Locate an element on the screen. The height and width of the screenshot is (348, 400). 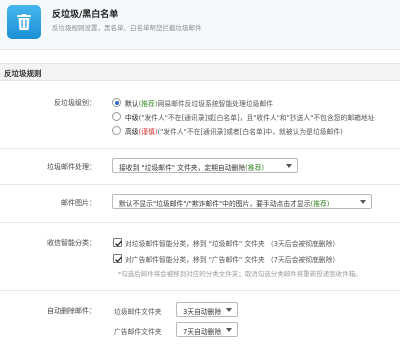
classify-hint: *勾选后邮件将会被移到对应的分类文件夹；取消勾选分类邮件将重新投递到收件箱。 is located at coordinates (240, 274).